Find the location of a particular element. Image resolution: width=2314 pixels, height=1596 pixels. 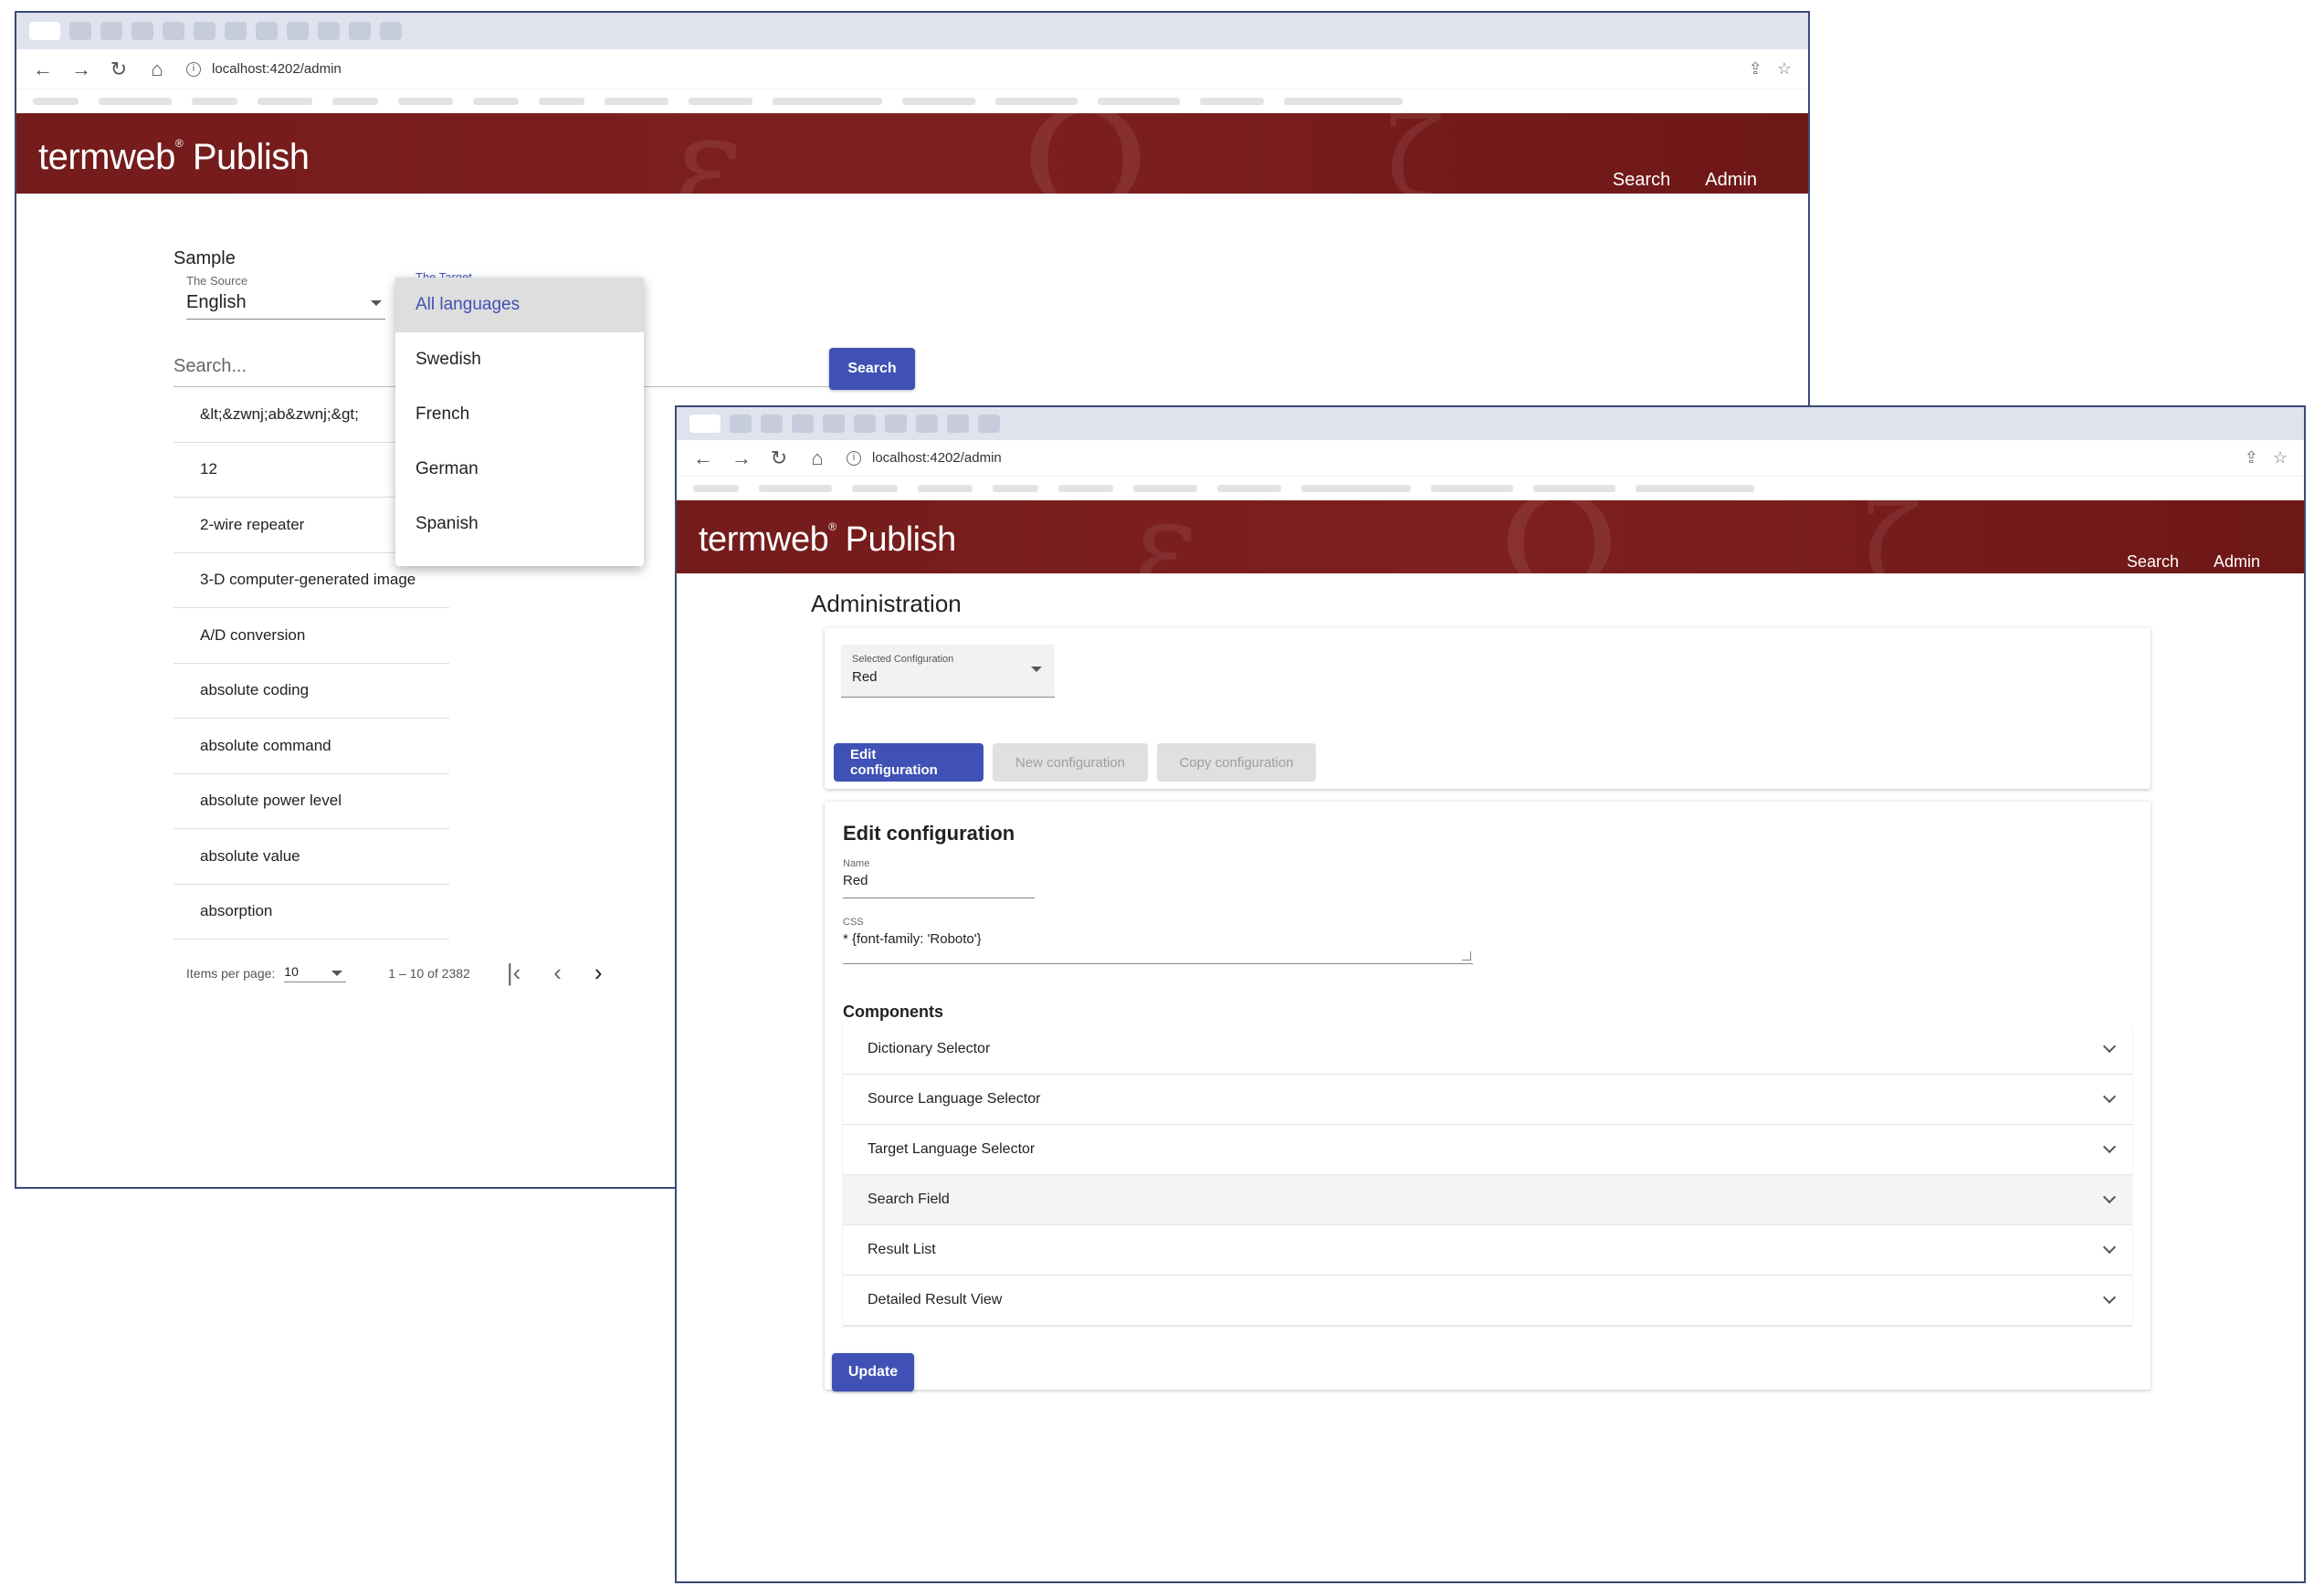

previous-page-icon: ‹ is located at coordinates (557, 973).